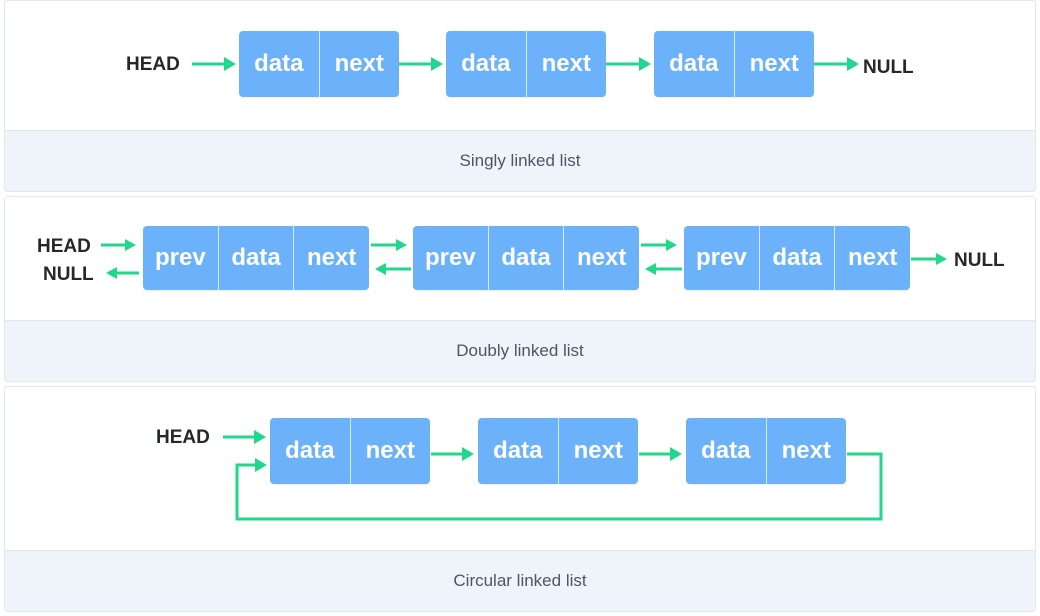 The width and height of the screenshot is (1040, 616). What do you see at coordinates (559, 486) in the screenshot?
I see `circular-loop-arrow` at bounding box center [559, 486].